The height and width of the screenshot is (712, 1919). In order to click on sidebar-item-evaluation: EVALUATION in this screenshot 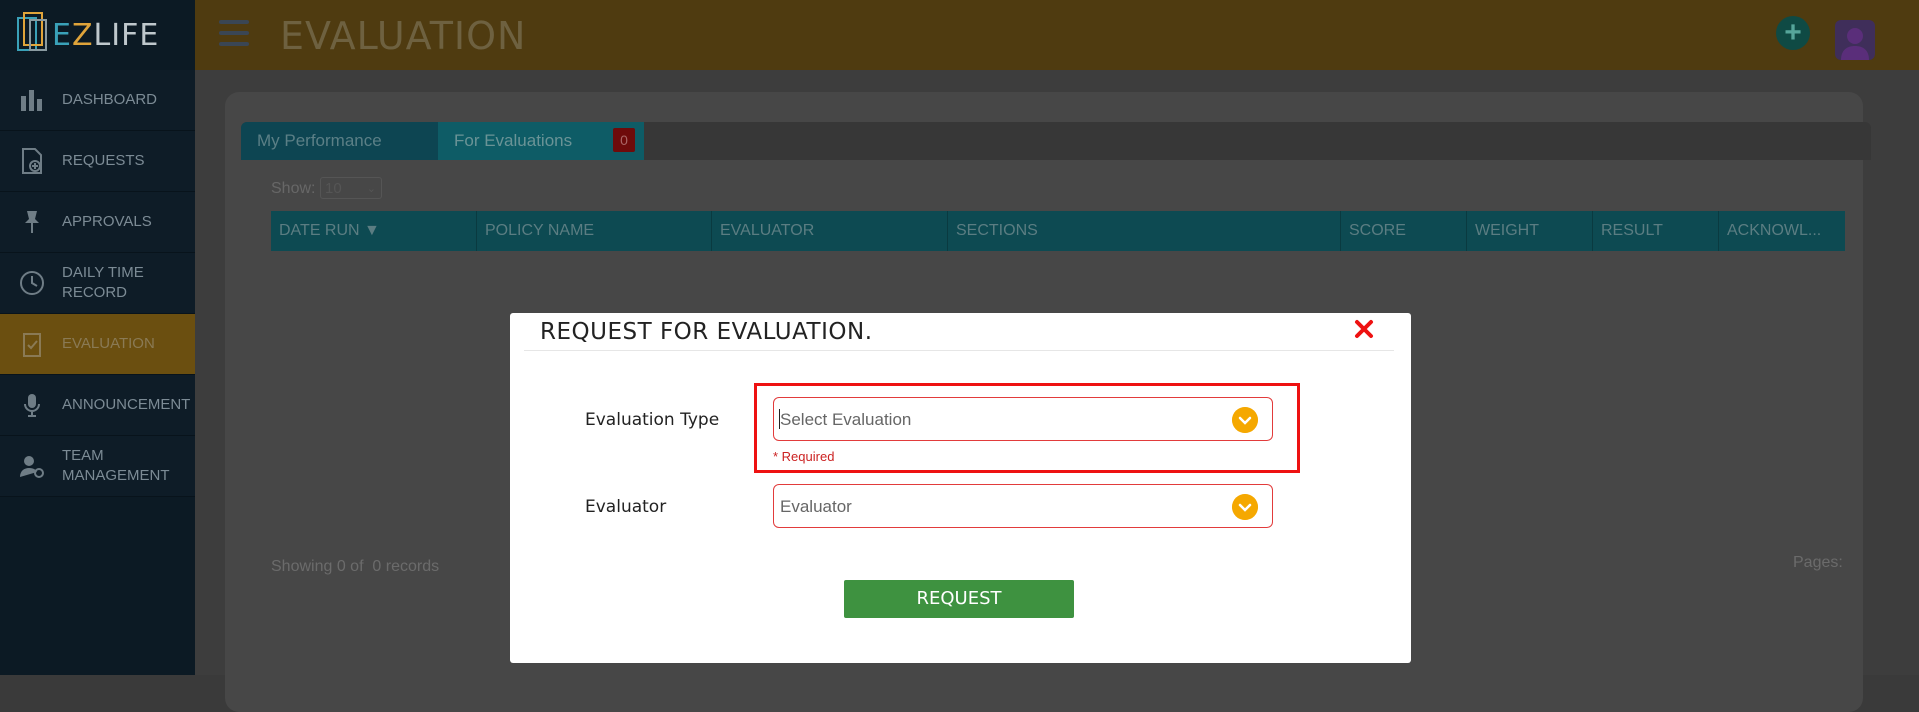, I will do `click(97, 344)`.